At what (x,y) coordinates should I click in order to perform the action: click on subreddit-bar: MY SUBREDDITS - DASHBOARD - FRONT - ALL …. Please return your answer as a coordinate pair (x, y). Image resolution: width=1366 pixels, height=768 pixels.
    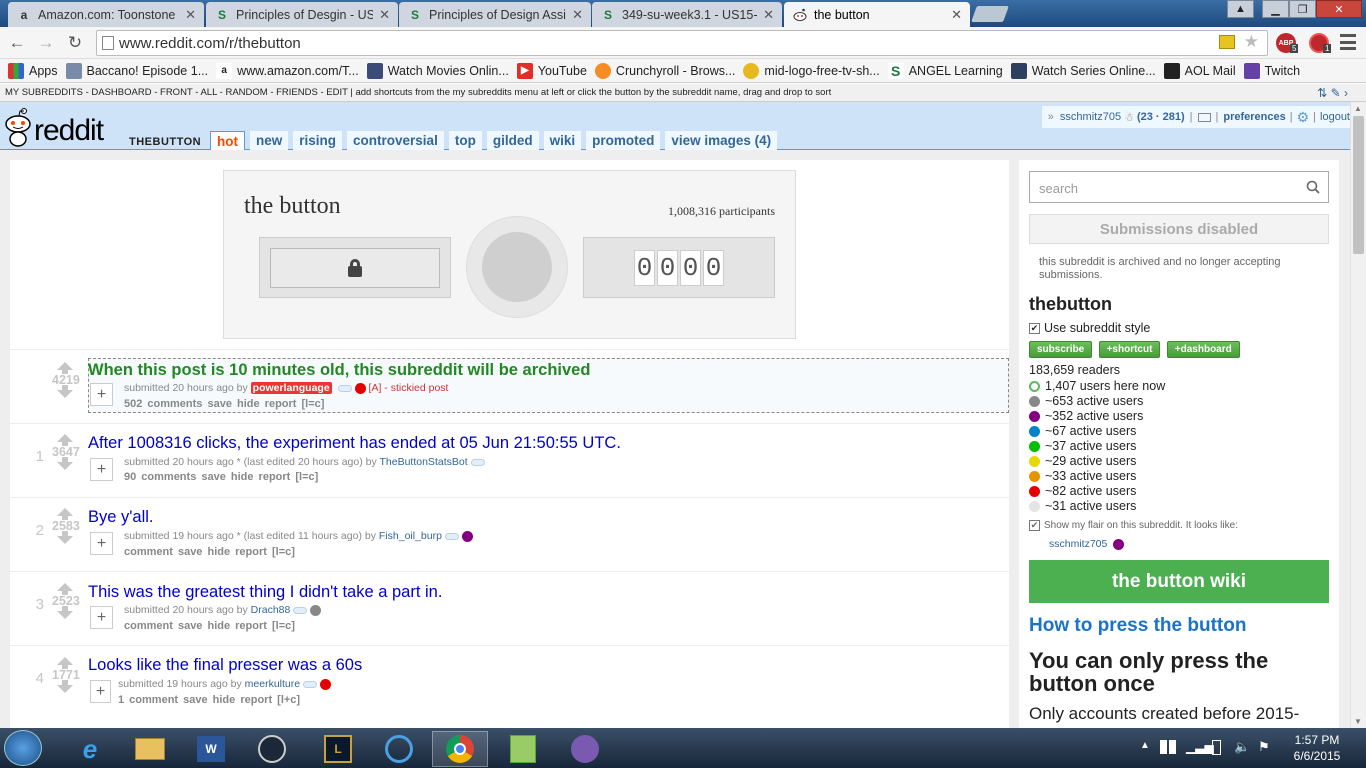
    Looking at the image, I should click on (683, 93).